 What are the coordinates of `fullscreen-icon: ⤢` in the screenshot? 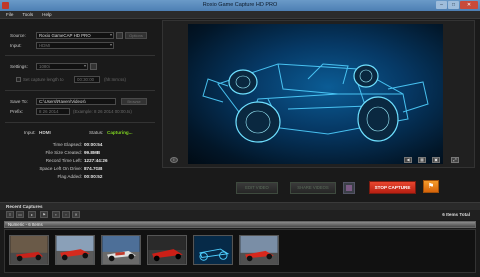 It's located at (455, 160).